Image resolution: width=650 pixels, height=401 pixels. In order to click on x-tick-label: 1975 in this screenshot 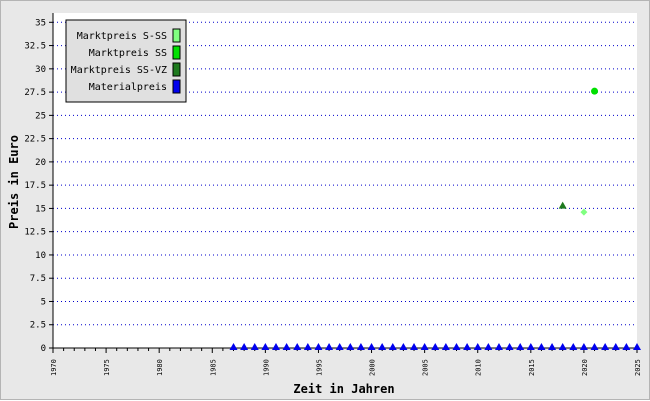, I will do `click(107, 367)`.